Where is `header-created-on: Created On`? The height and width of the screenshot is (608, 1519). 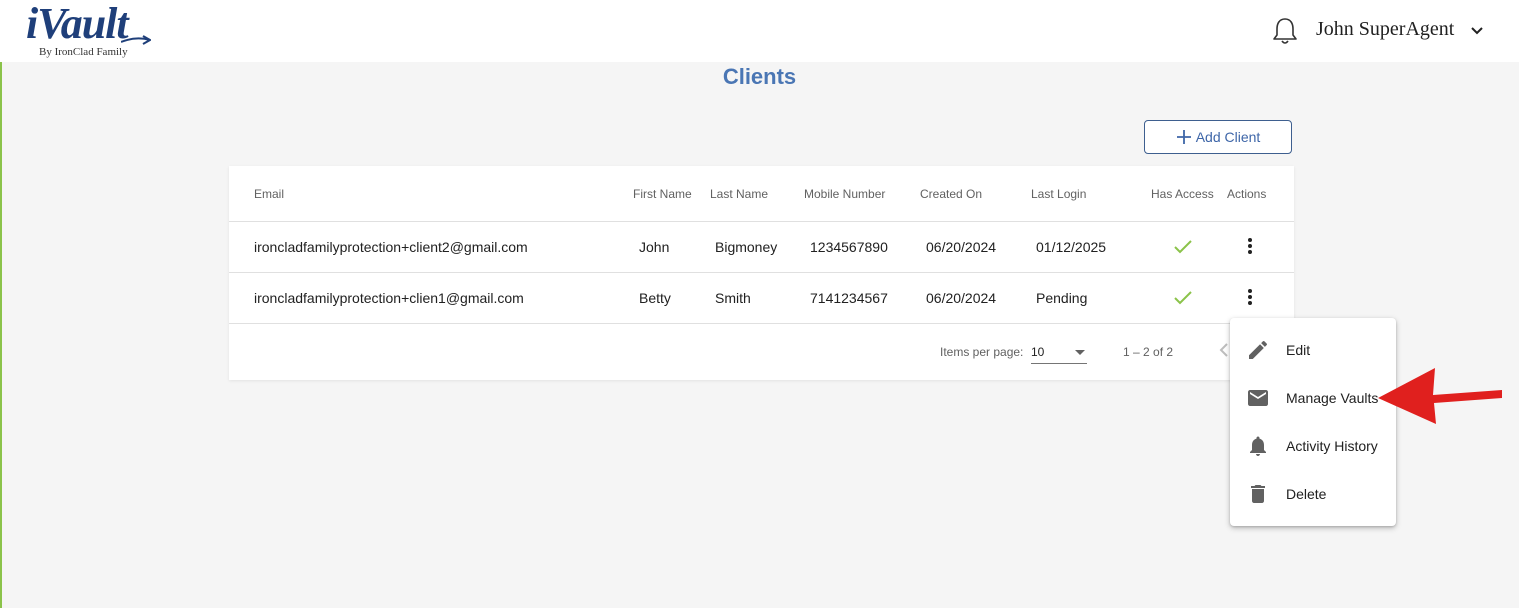
header-created-on: Created On is located at coordinates (951, 194).